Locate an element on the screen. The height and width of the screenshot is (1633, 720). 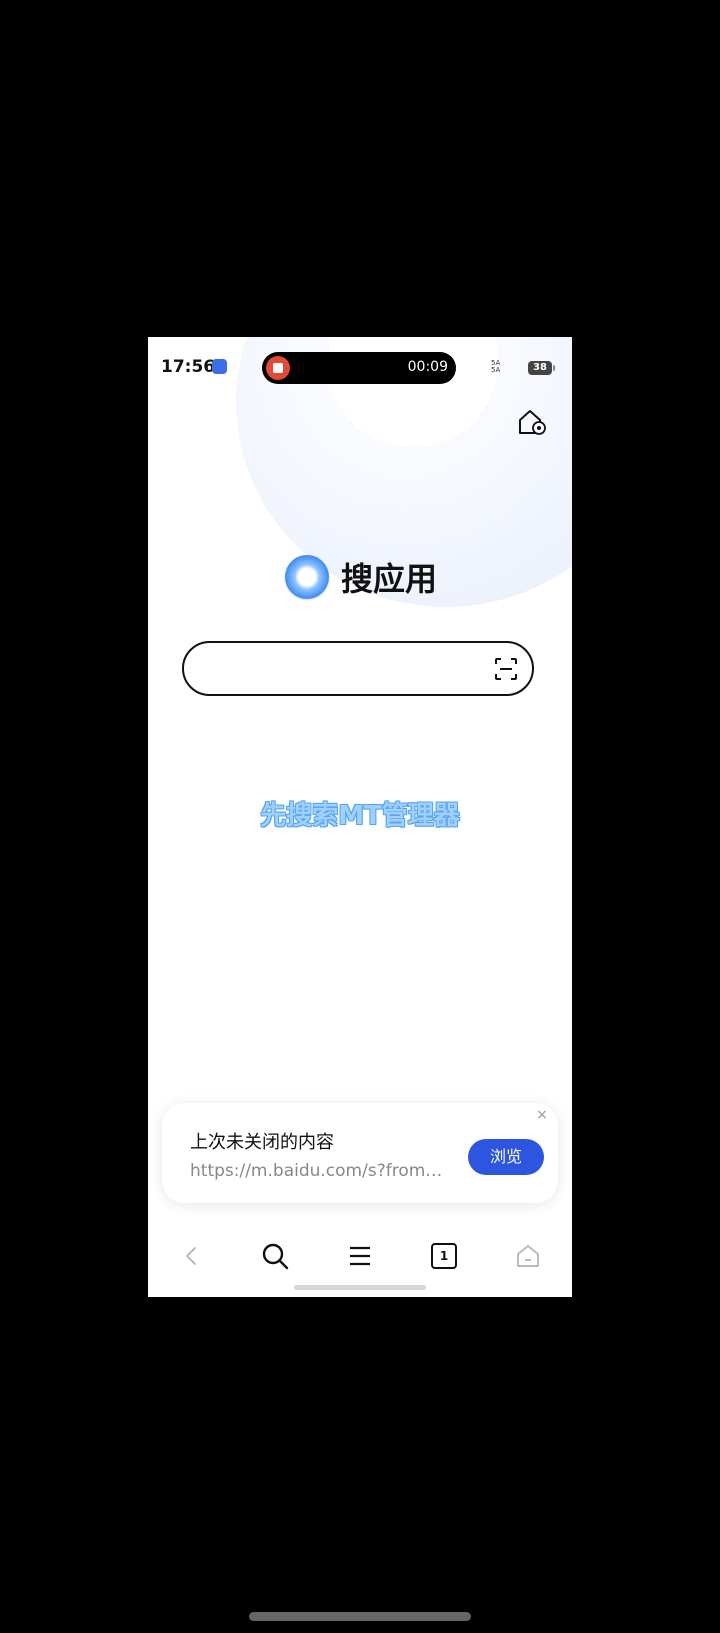
search-input is located at coordinates (341, 670).